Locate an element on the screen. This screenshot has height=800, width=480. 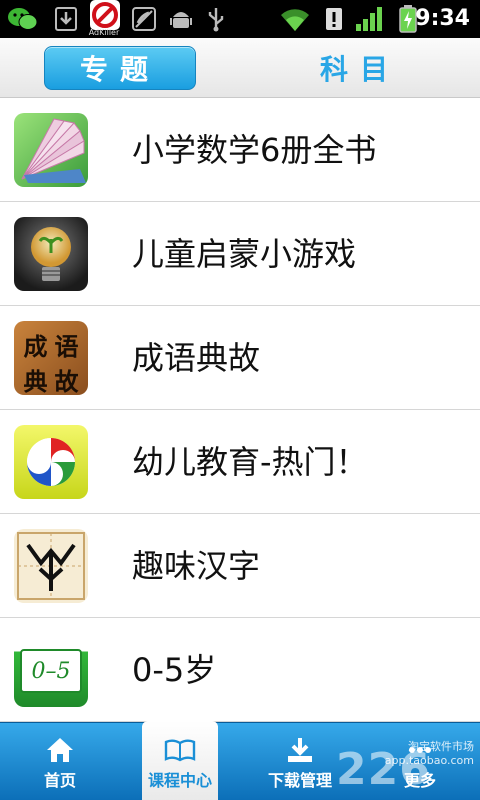
list-item: 小学数学6册全书 is located at coordinates (240, 150).